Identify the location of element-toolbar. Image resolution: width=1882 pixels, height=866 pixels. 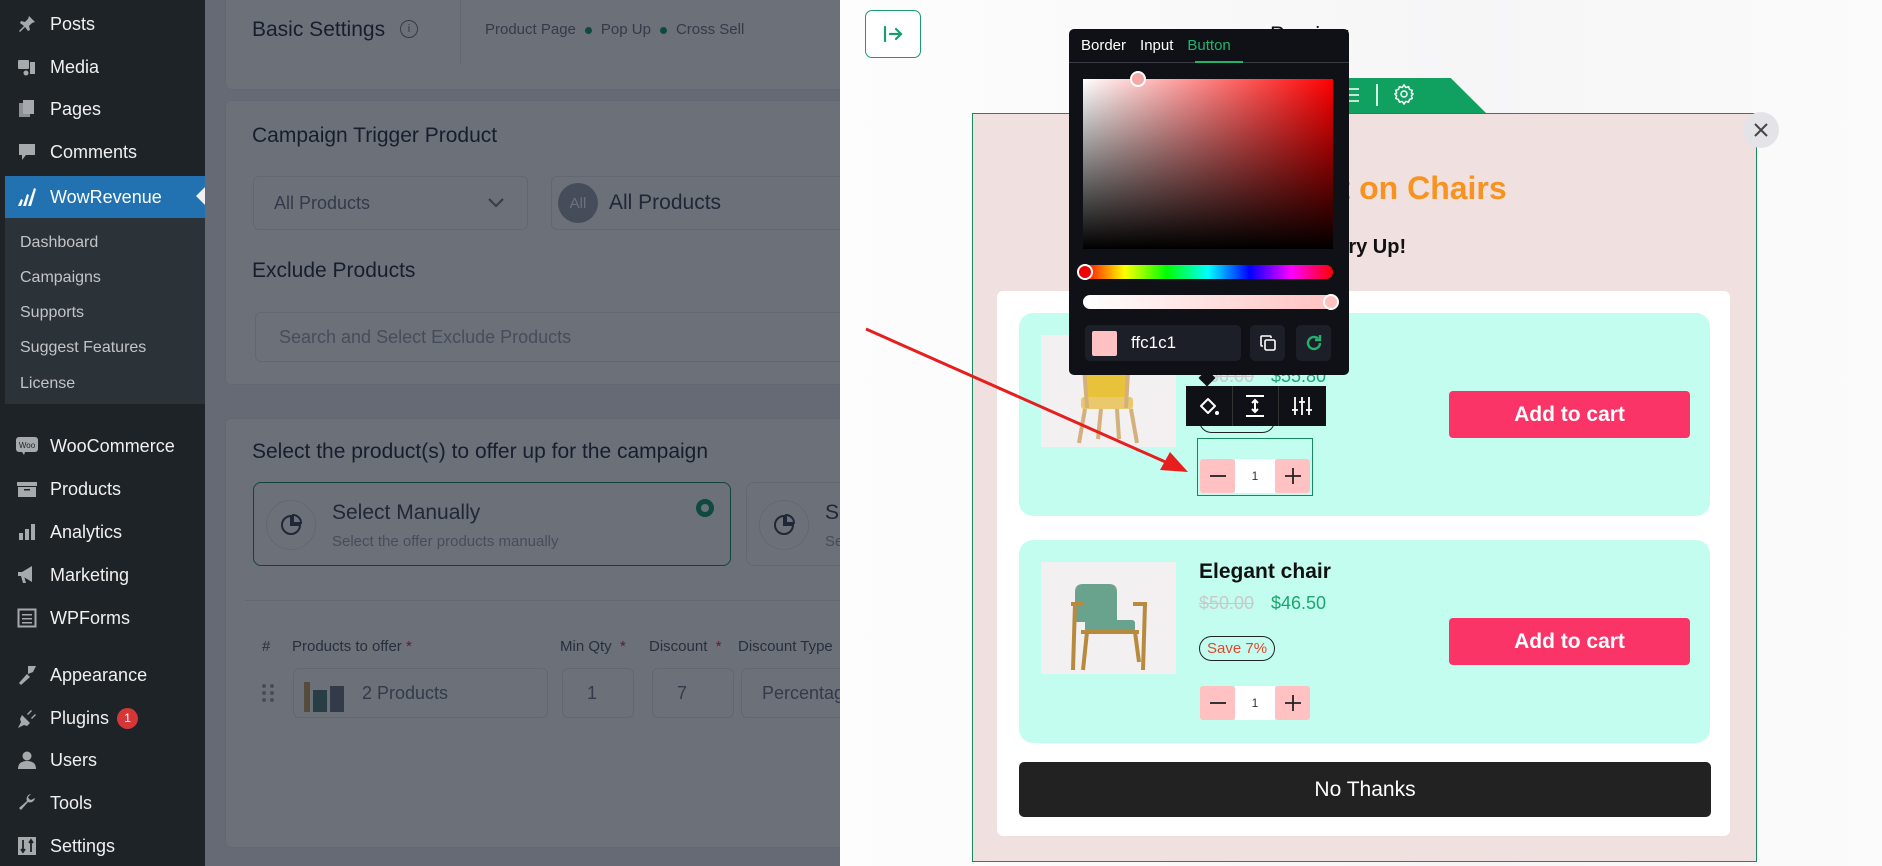
(1256, 406).